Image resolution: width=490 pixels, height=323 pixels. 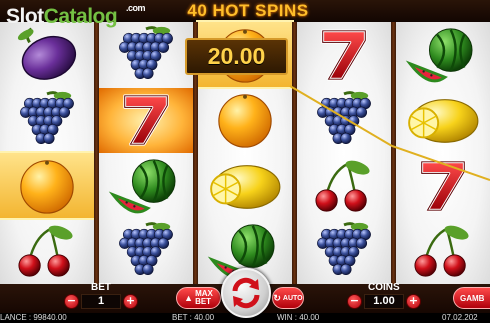 What do you see at coordinates (460, 317) in the screenshot?
I see `clock-readout: 07.02.202` at bounding box center [460, 317].